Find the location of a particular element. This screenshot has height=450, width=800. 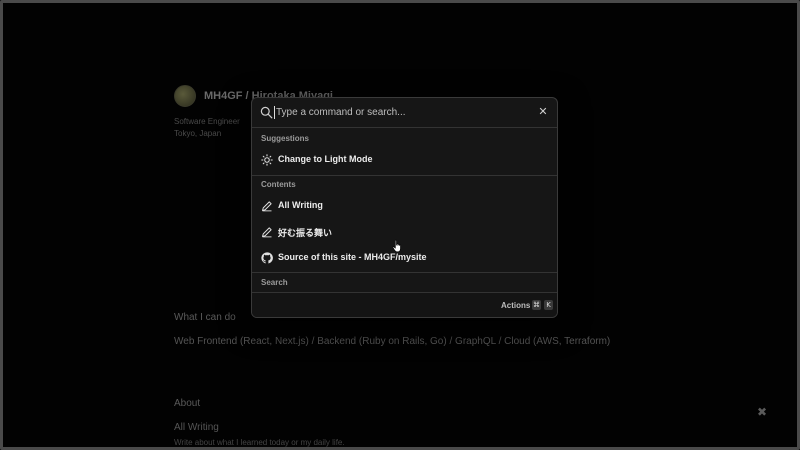

group-label-search: Search is located at coordinates (274, 282).